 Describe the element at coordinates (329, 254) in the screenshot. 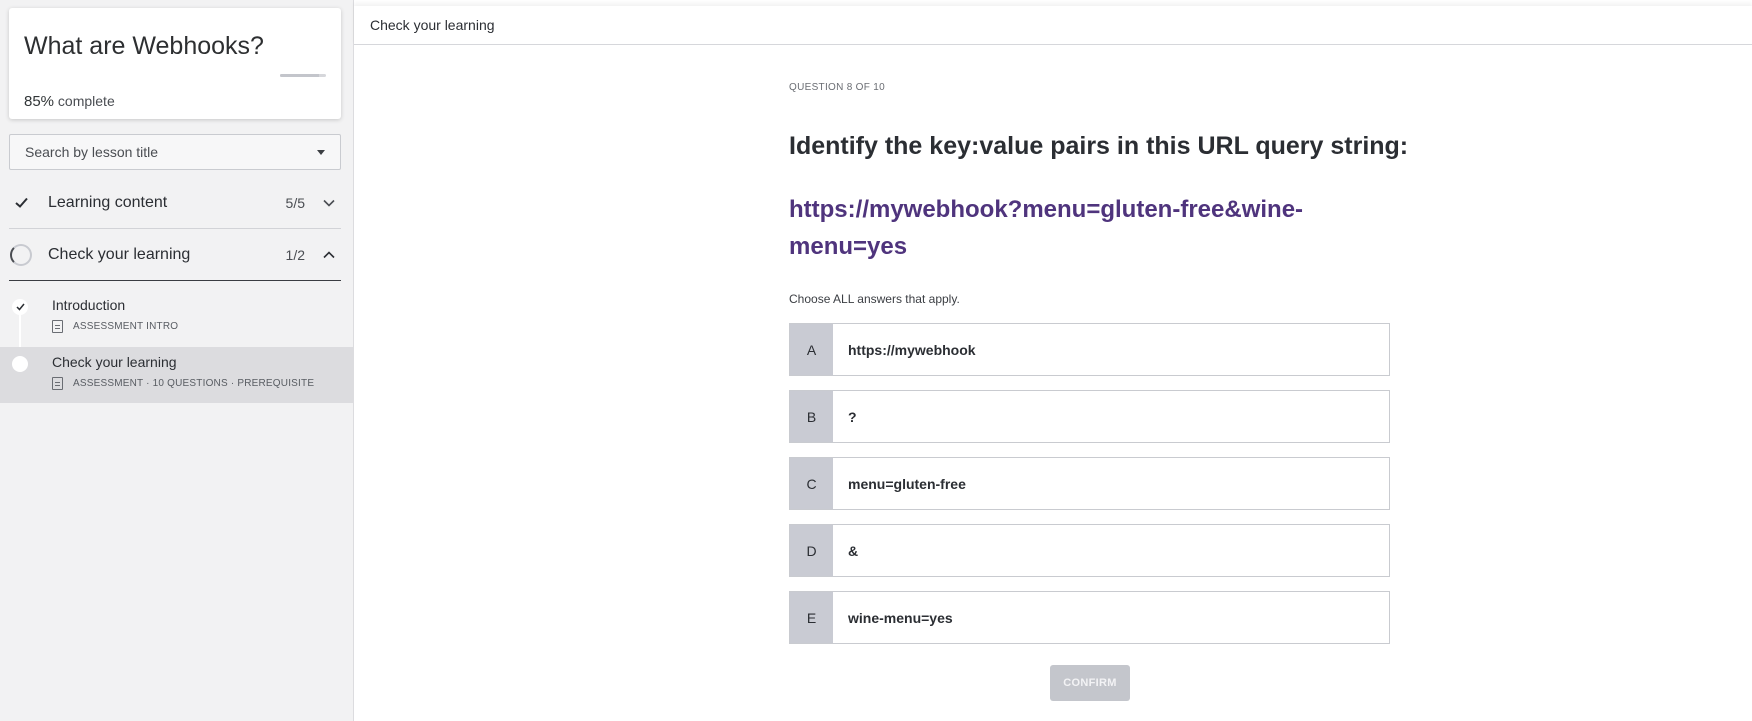

I see `chevron-up-icon` at that location.